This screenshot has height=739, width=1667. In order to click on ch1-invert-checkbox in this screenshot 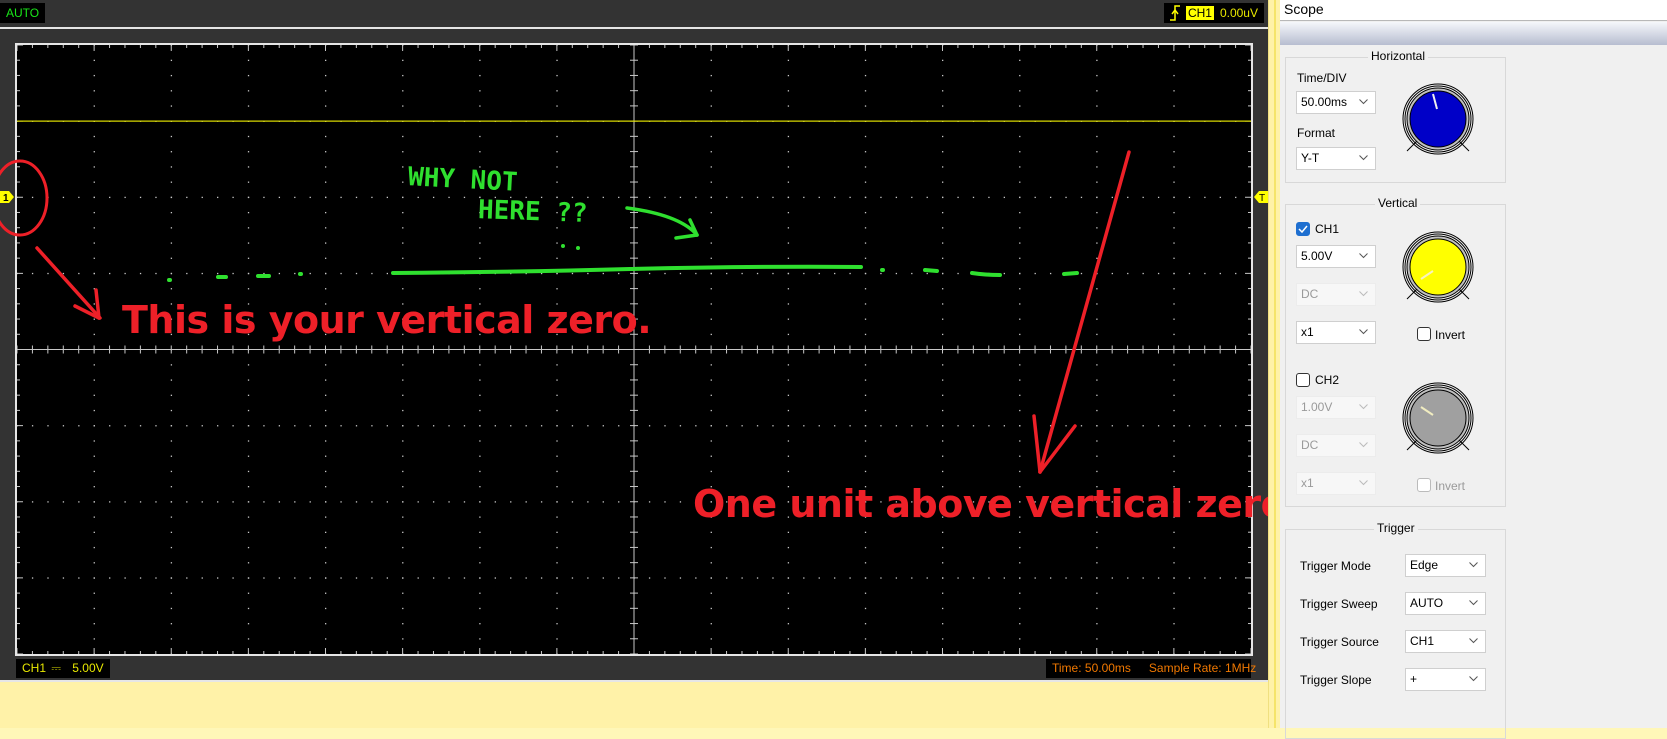, I will do `click(1424, 334)`.